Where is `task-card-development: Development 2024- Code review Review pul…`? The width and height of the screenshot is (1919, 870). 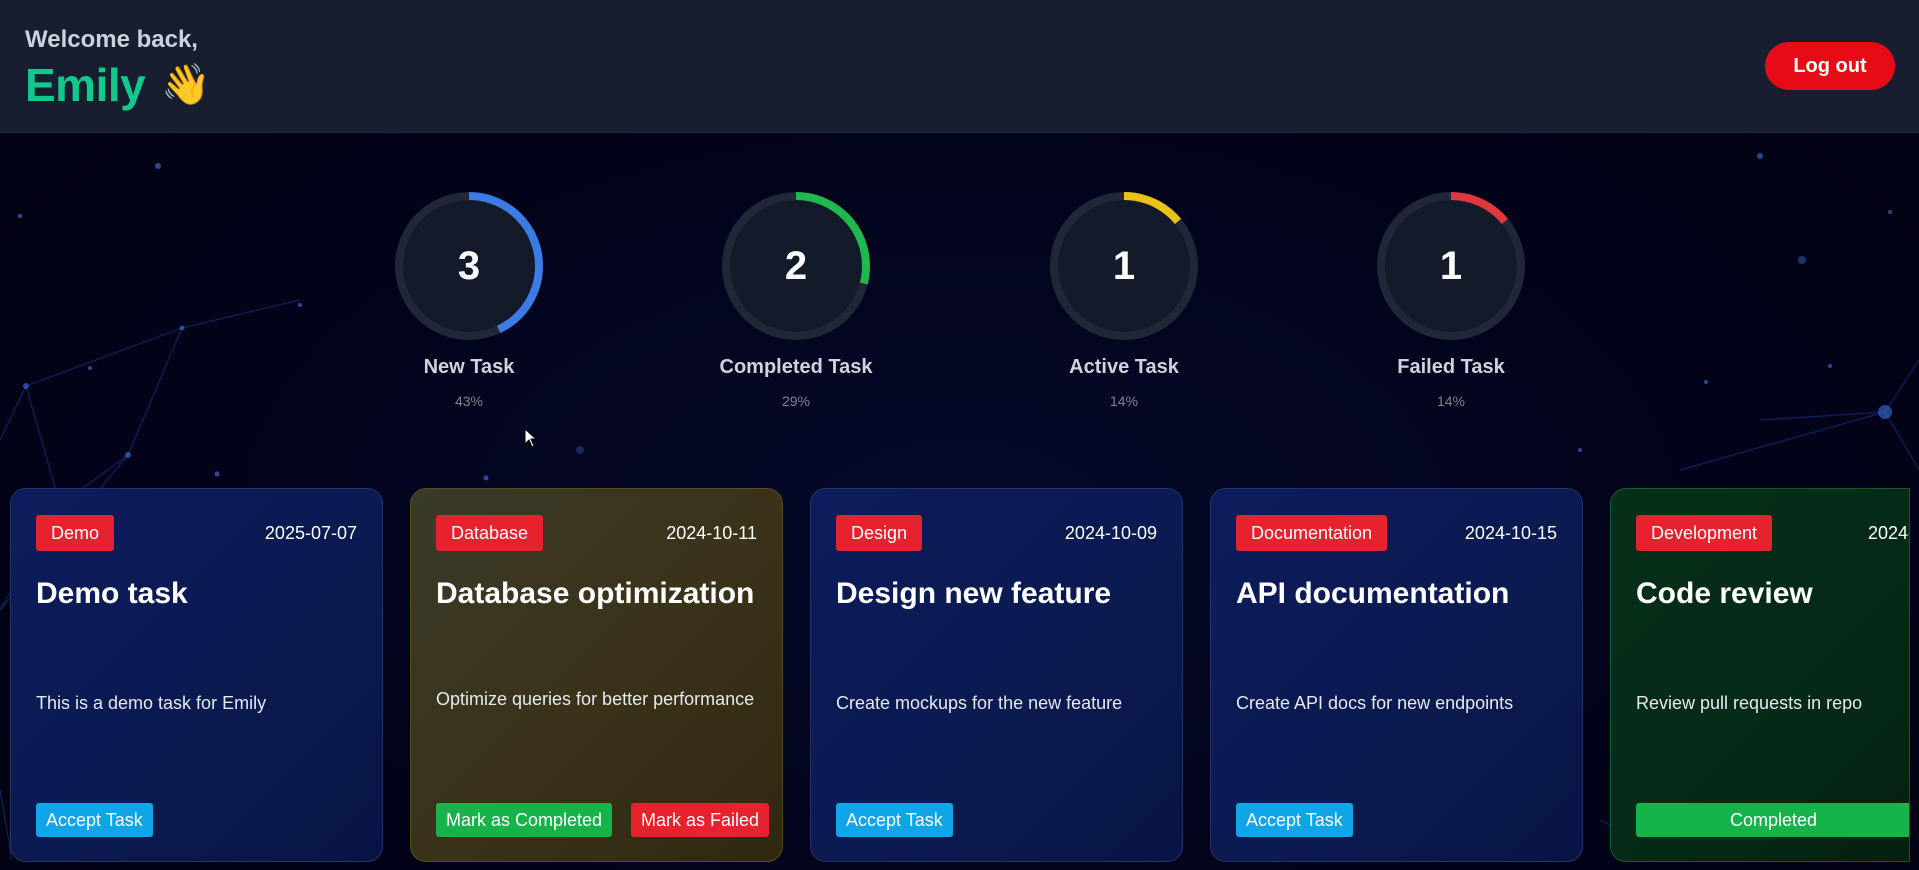 task-card-development: Development 2024- Code review Review pul… is located at coordinates (1760, 675).